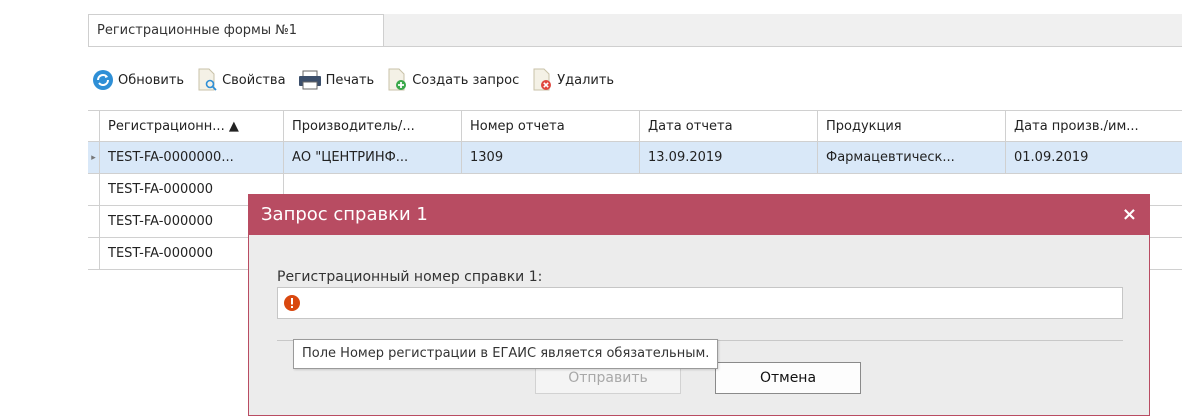 The height and width of the screenshot is (416, 1182). I want to click on dialog-title: Запрос справки 1, so click(699, 215).